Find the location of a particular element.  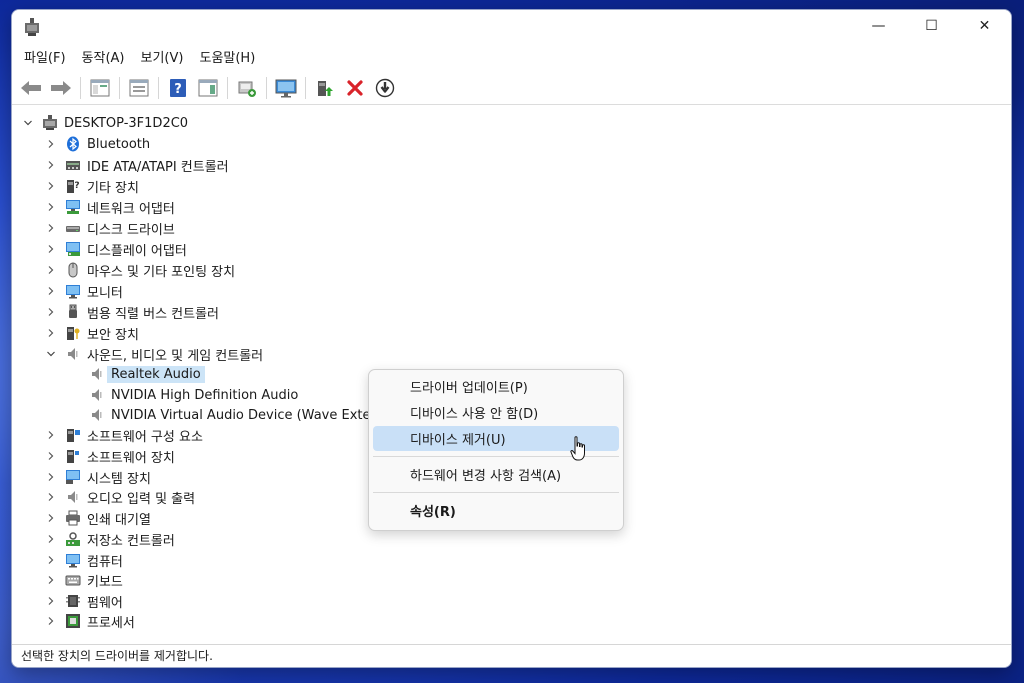

tree-category: 마우스 및 기타 포인팅 장치 is located at coordinates (140, 270).